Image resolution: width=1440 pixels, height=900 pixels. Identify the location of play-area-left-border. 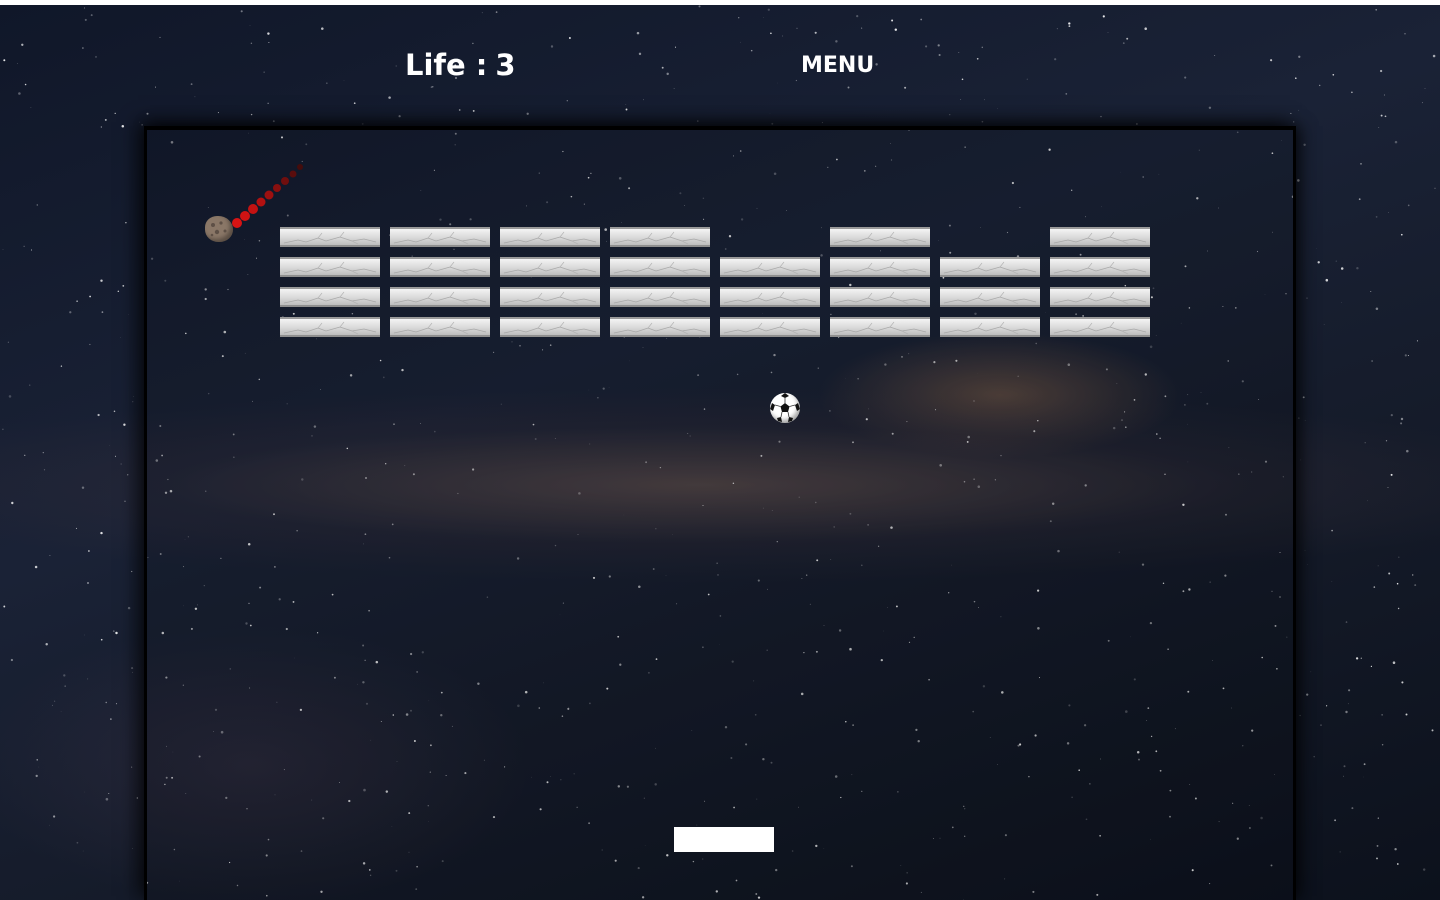
(145, 513).